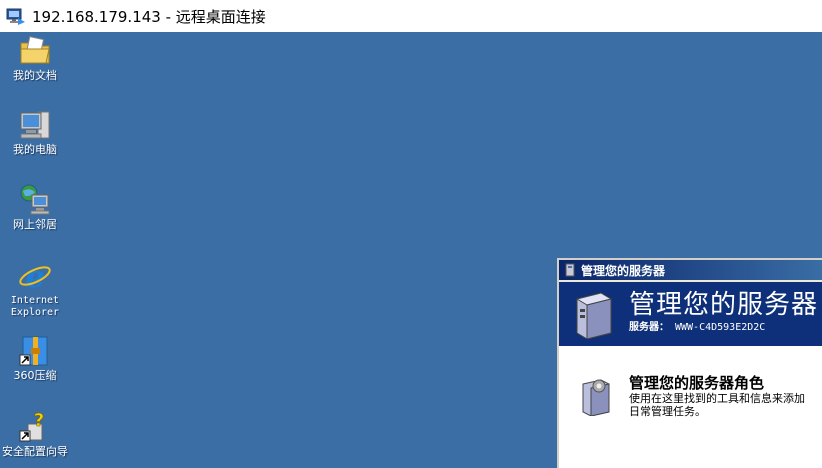 This screenshot has width=822, height=468. Describe the element at coordinates (724, 305) in the screenshot. I see `banner-heading: 管理您的服务器` at that location.